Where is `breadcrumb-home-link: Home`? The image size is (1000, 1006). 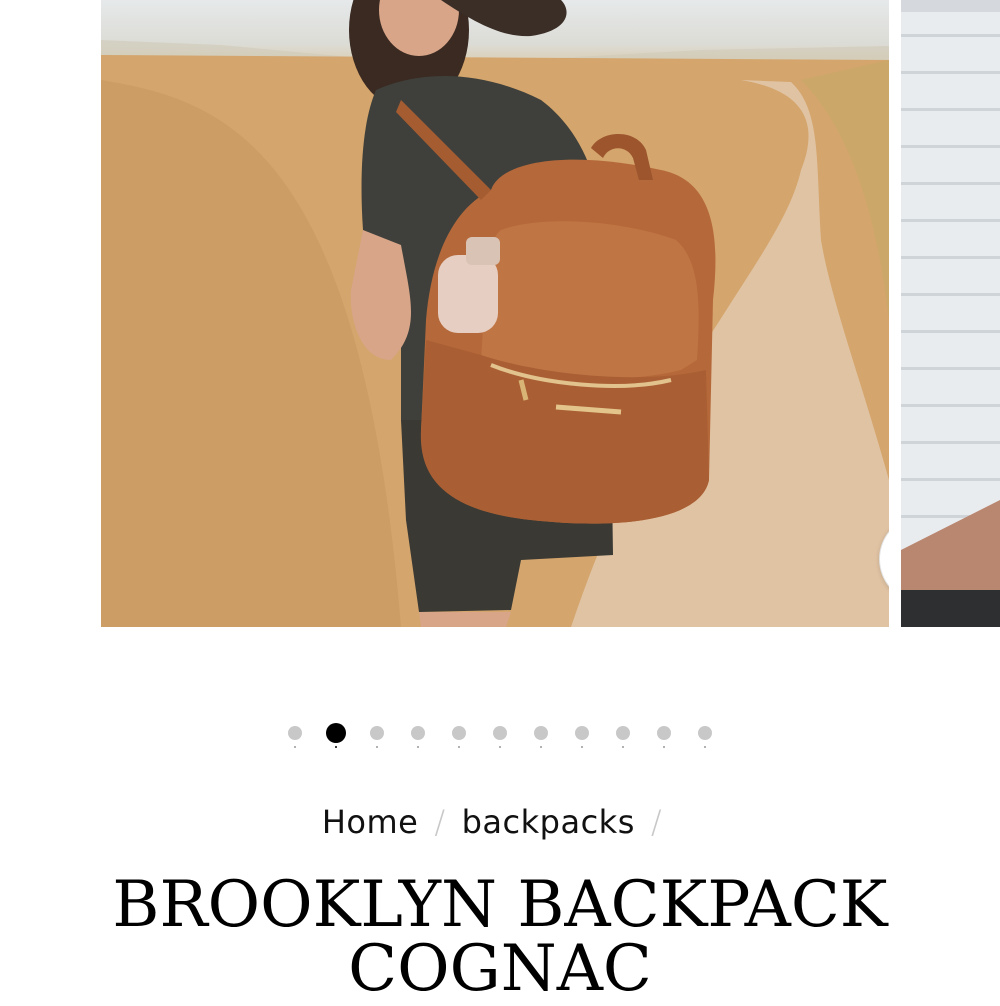
breadcrumb-home-link: Home is located at coordinates (370, 822).